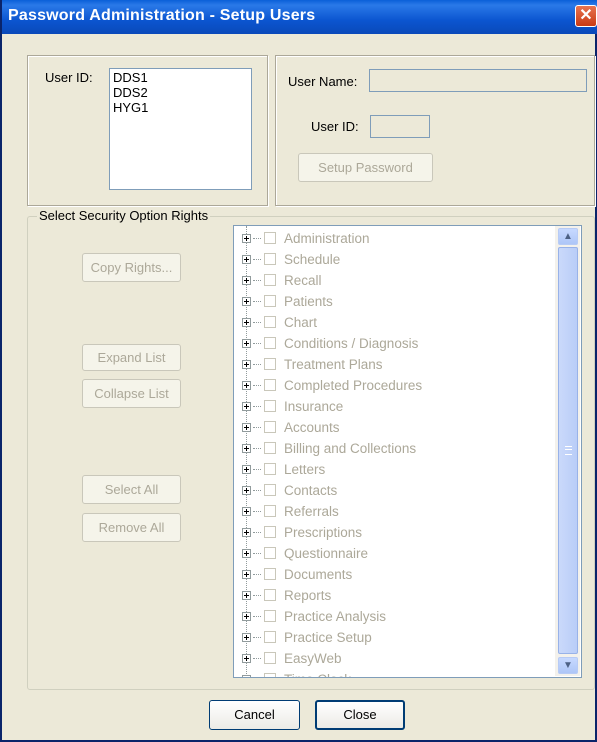 Image resolution: width=597 pixels, height=742 pixels. I want to click on scroll-down-arrow-icon: ▼, so click(568, 665).